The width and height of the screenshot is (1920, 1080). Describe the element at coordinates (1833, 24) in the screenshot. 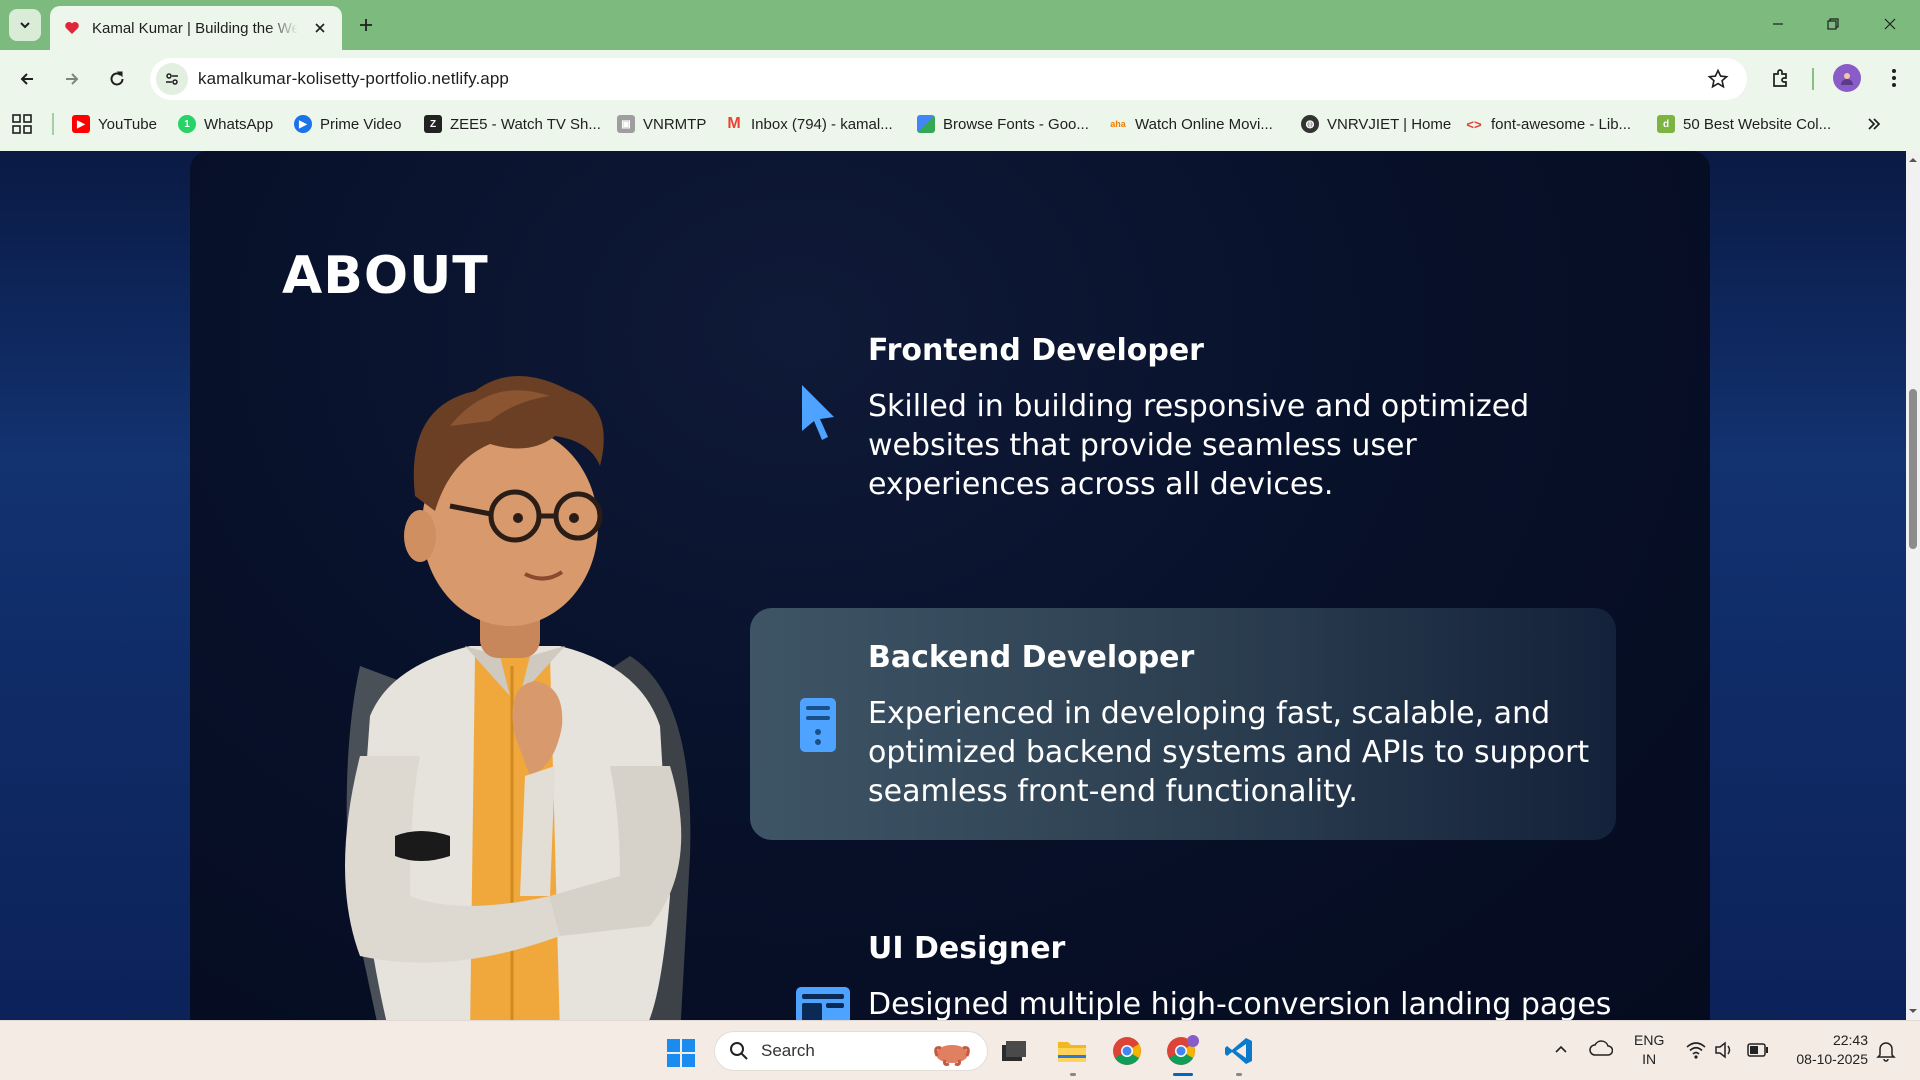

I see `restore-button` at that location.